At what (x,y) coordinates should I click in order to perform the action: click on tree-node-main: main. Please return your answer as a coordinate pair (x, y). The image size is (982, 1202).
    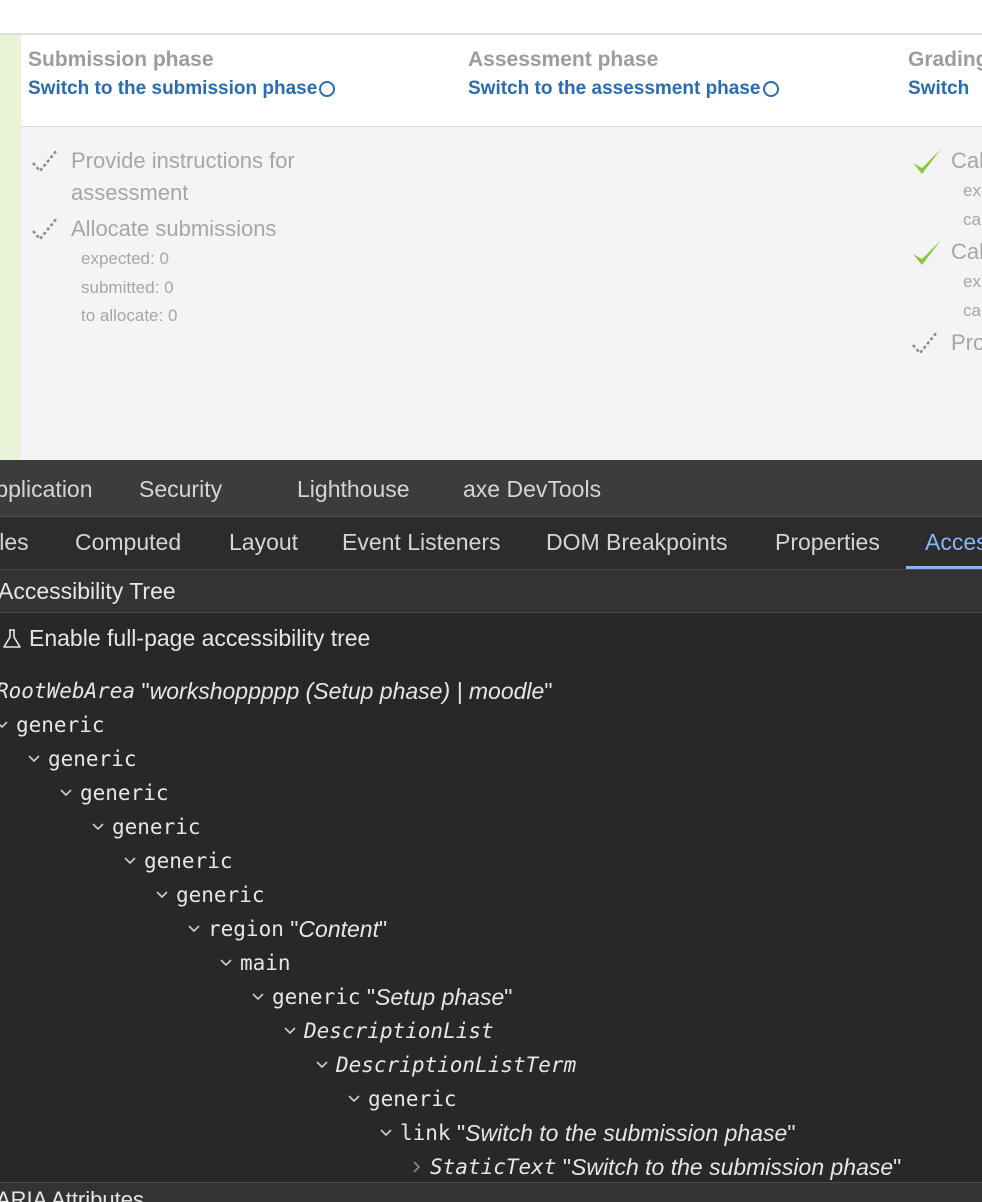
    Looking at the image, I should click on (254, 963).